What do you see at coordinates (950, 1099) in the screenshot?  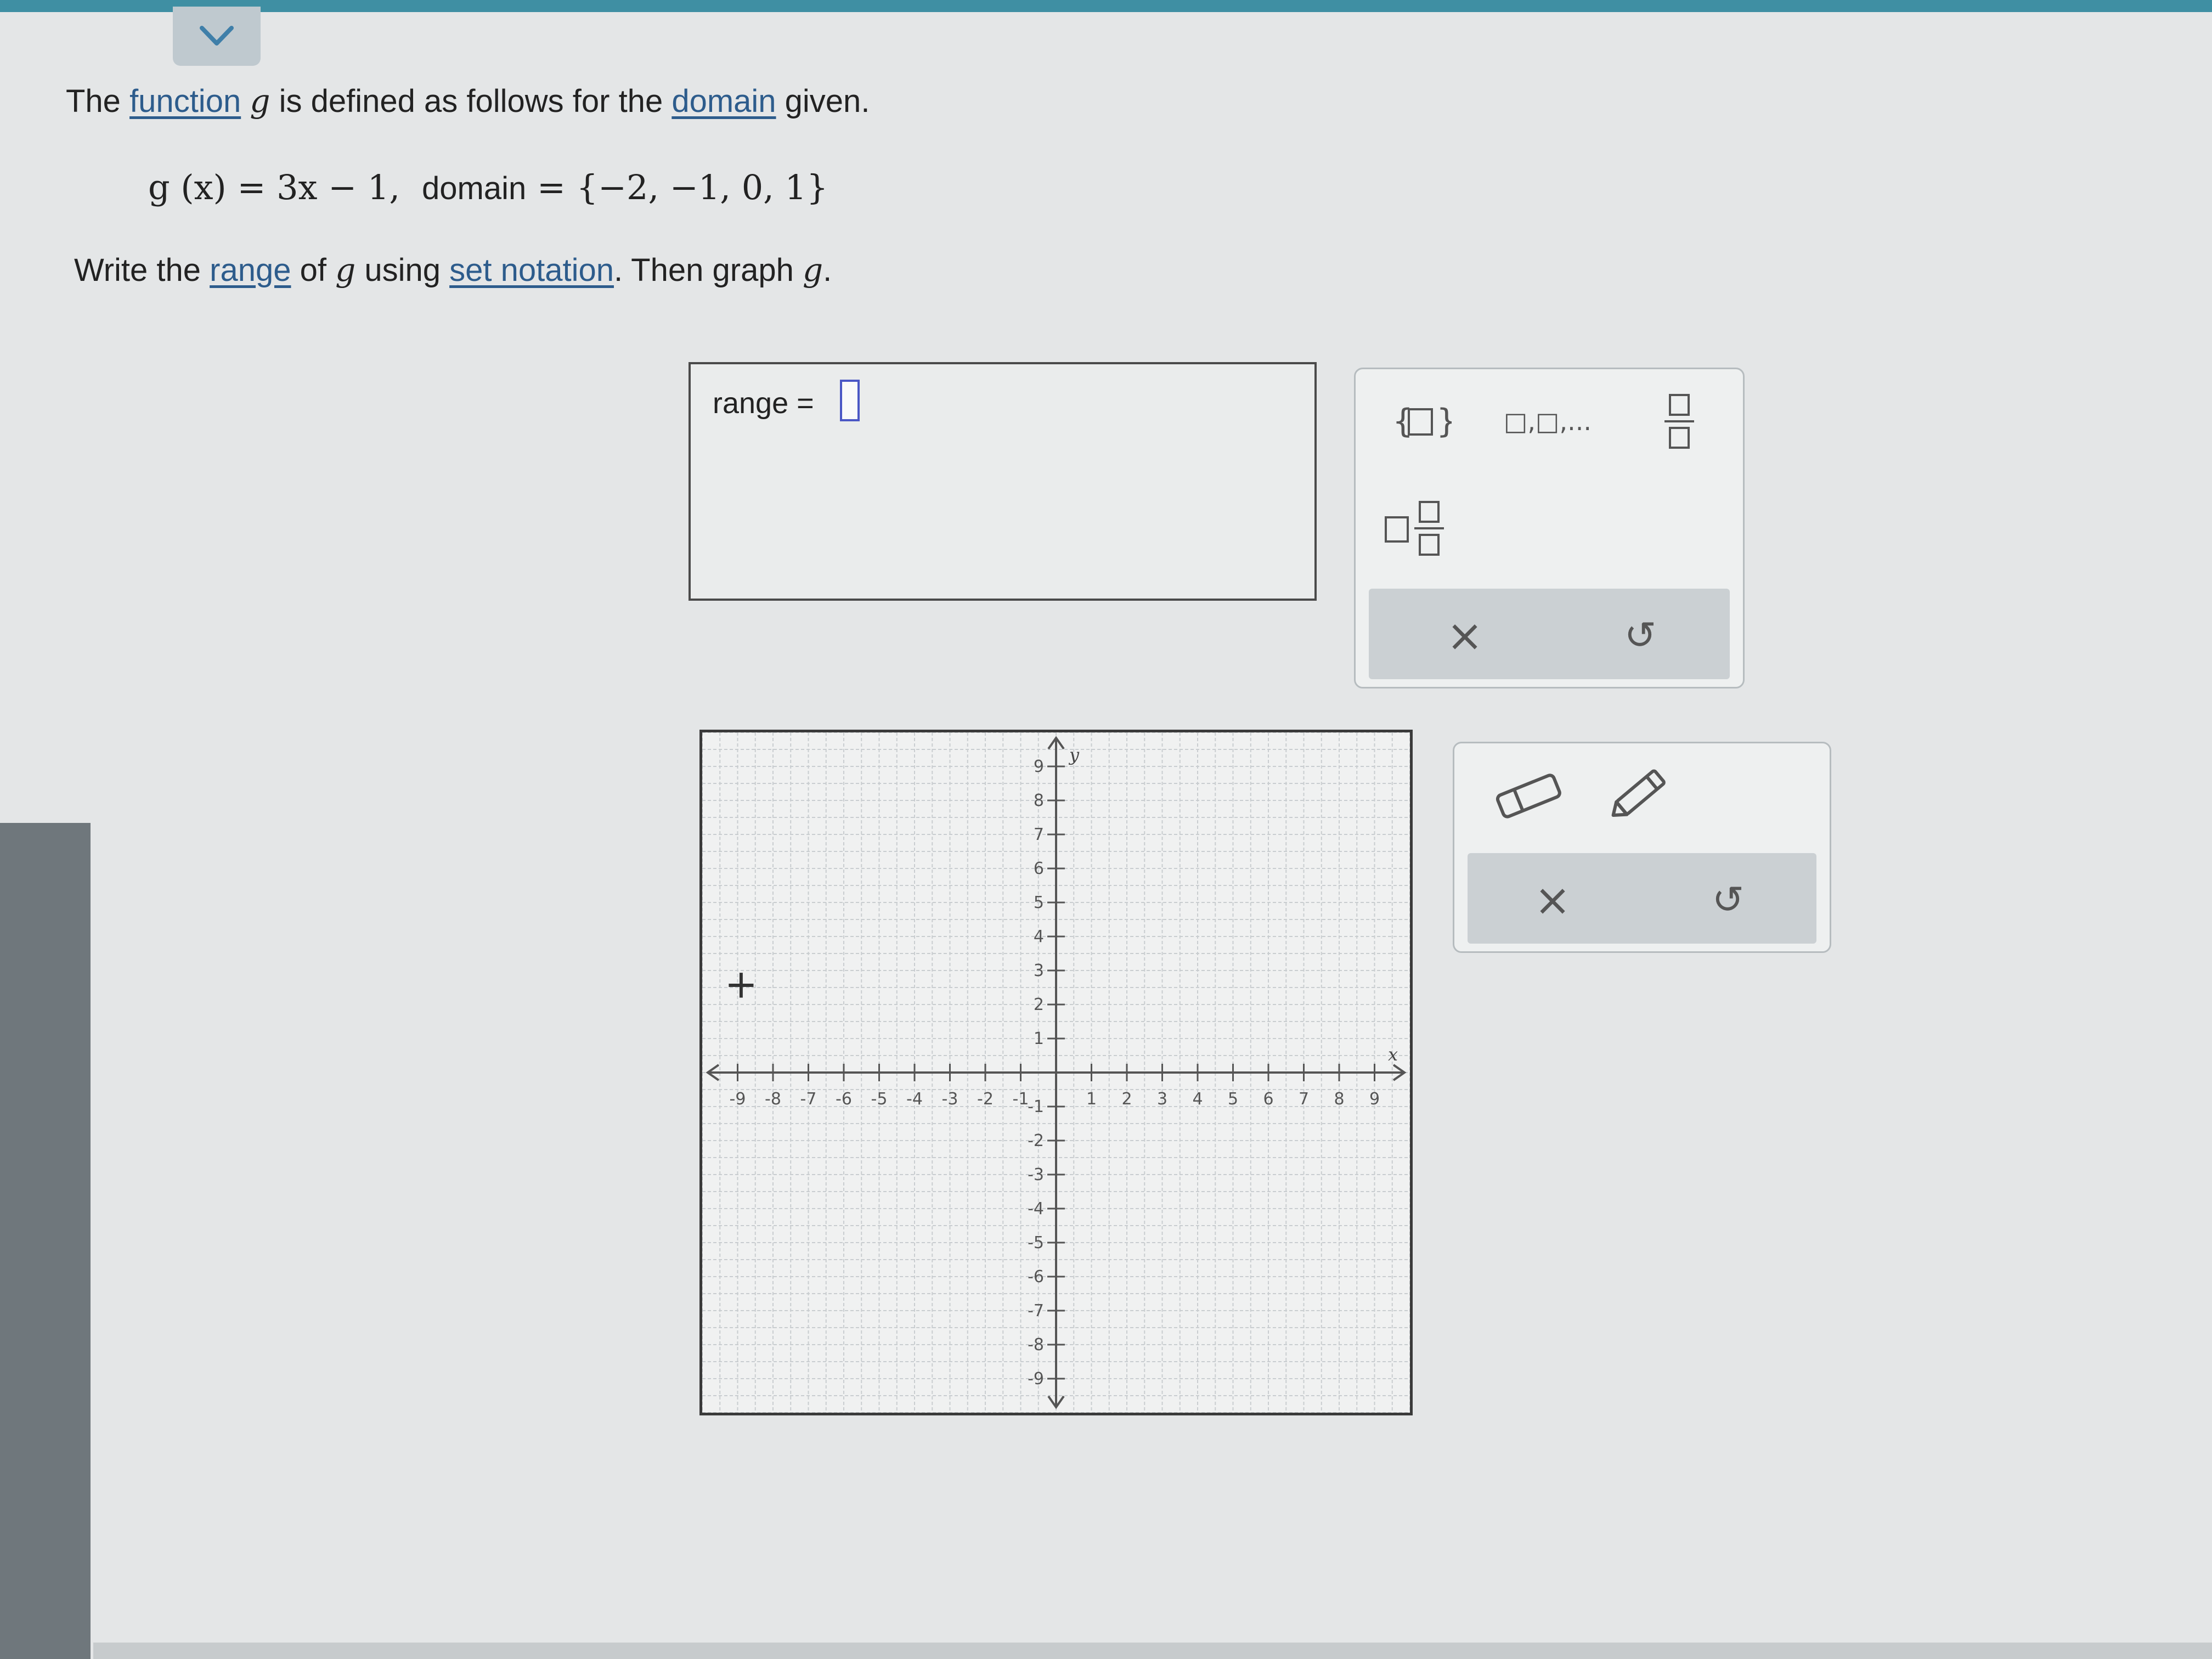 I see `x-tick-label: -3` at bounding box center [950, 1099].